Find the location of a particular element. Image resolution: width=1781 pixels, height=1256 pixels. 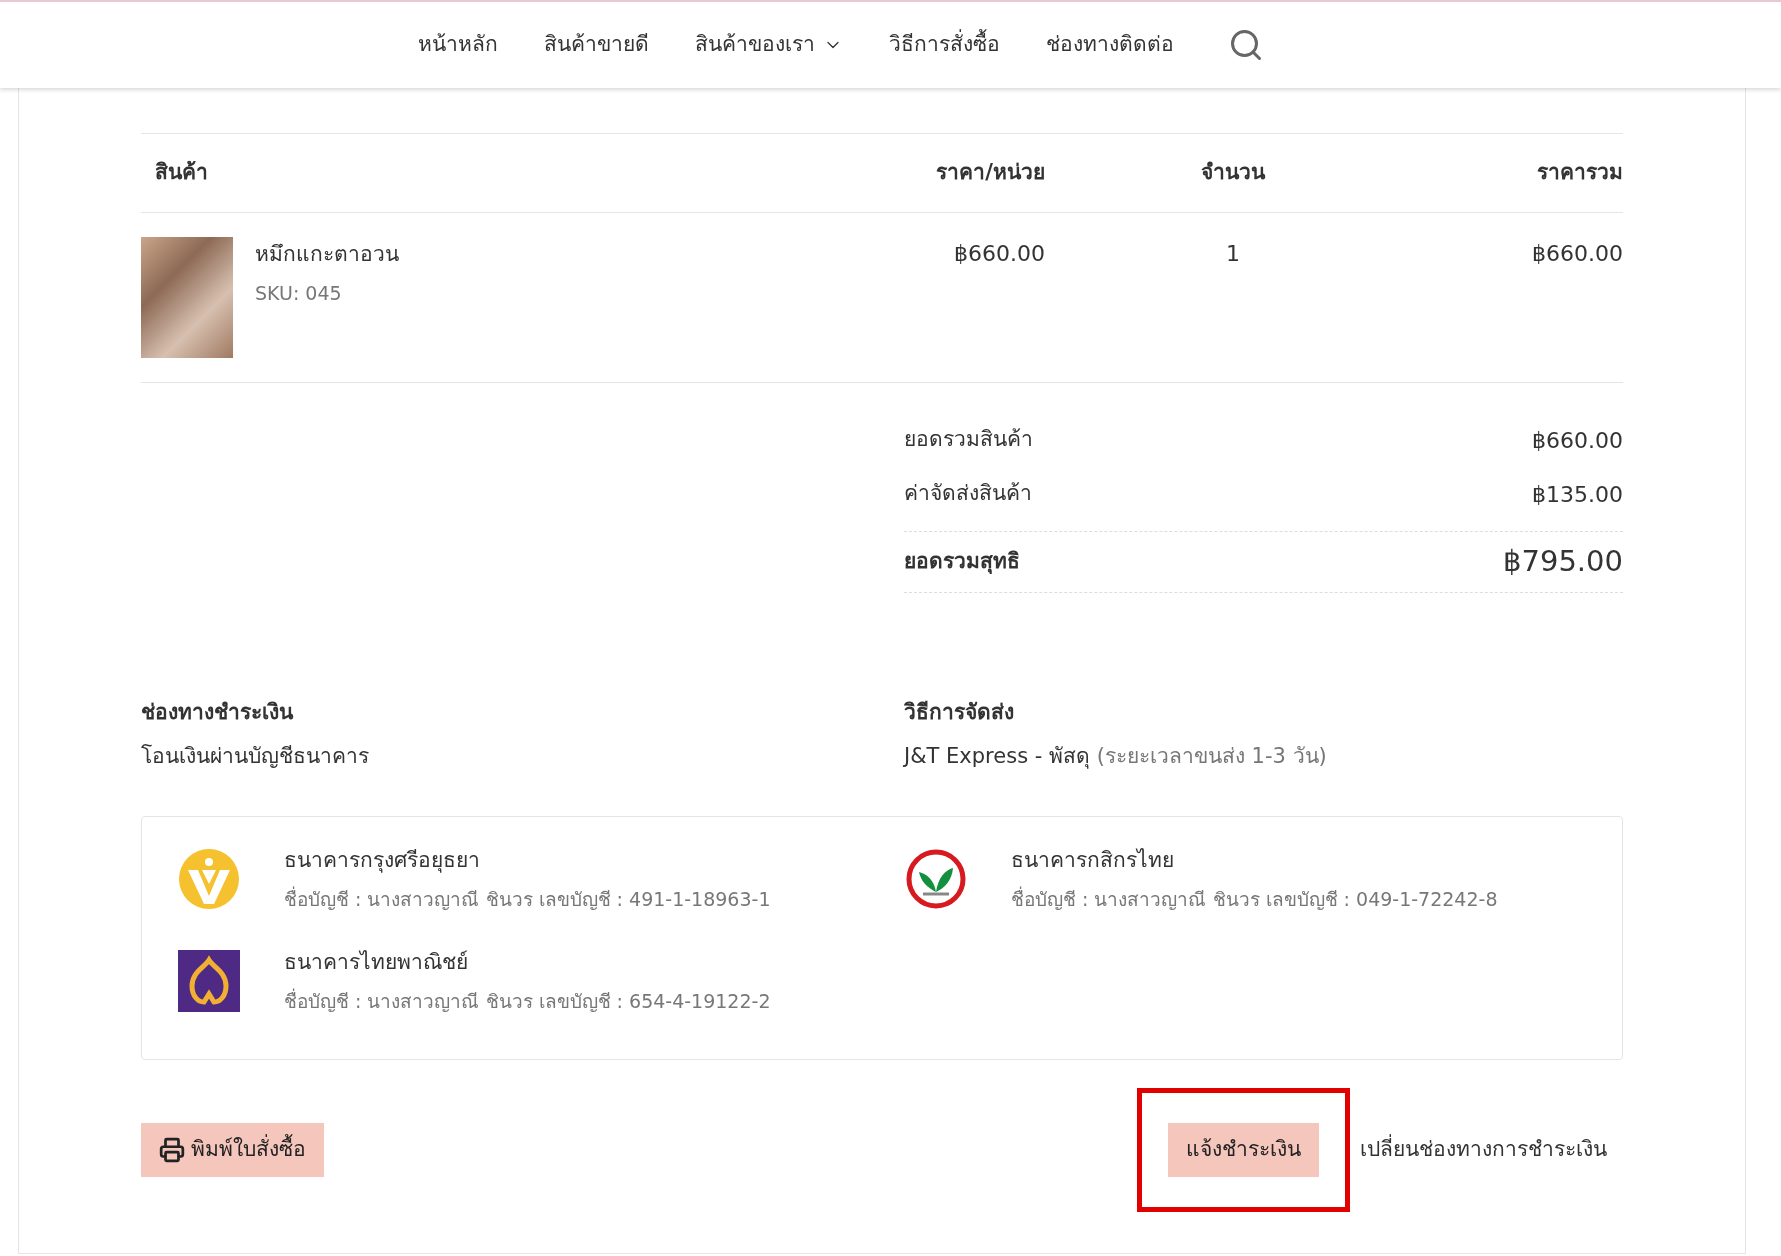

column-header: จำนวน is located at coordinates (1233, 173).